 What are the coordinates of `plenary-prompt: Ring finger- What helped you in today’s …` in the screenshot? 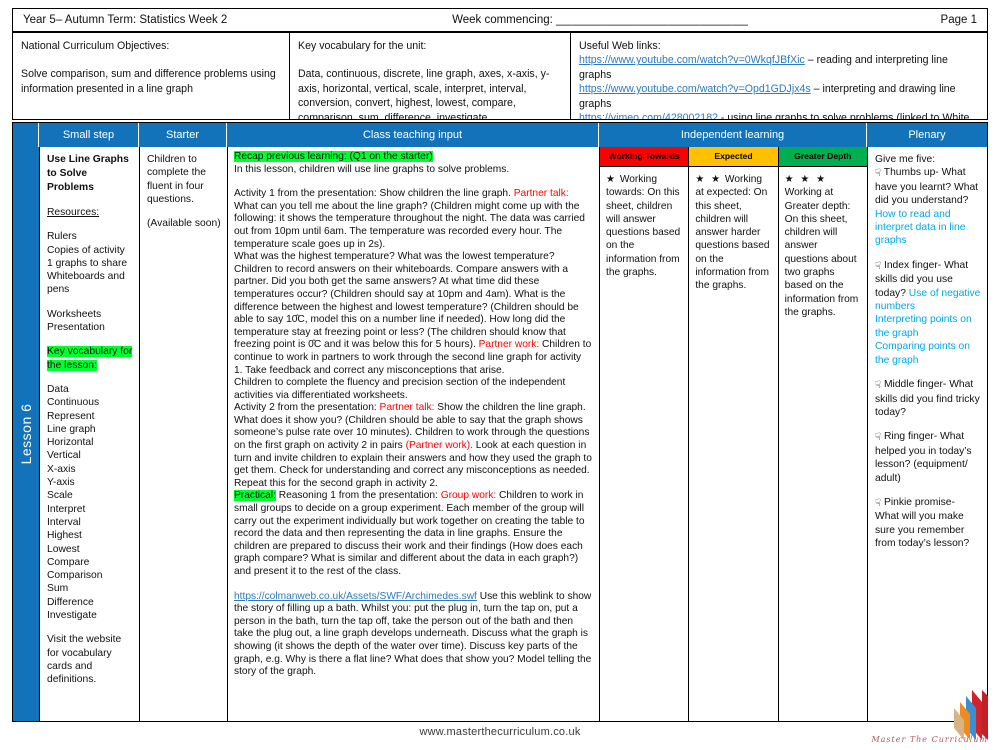 It's located at (923, 457).